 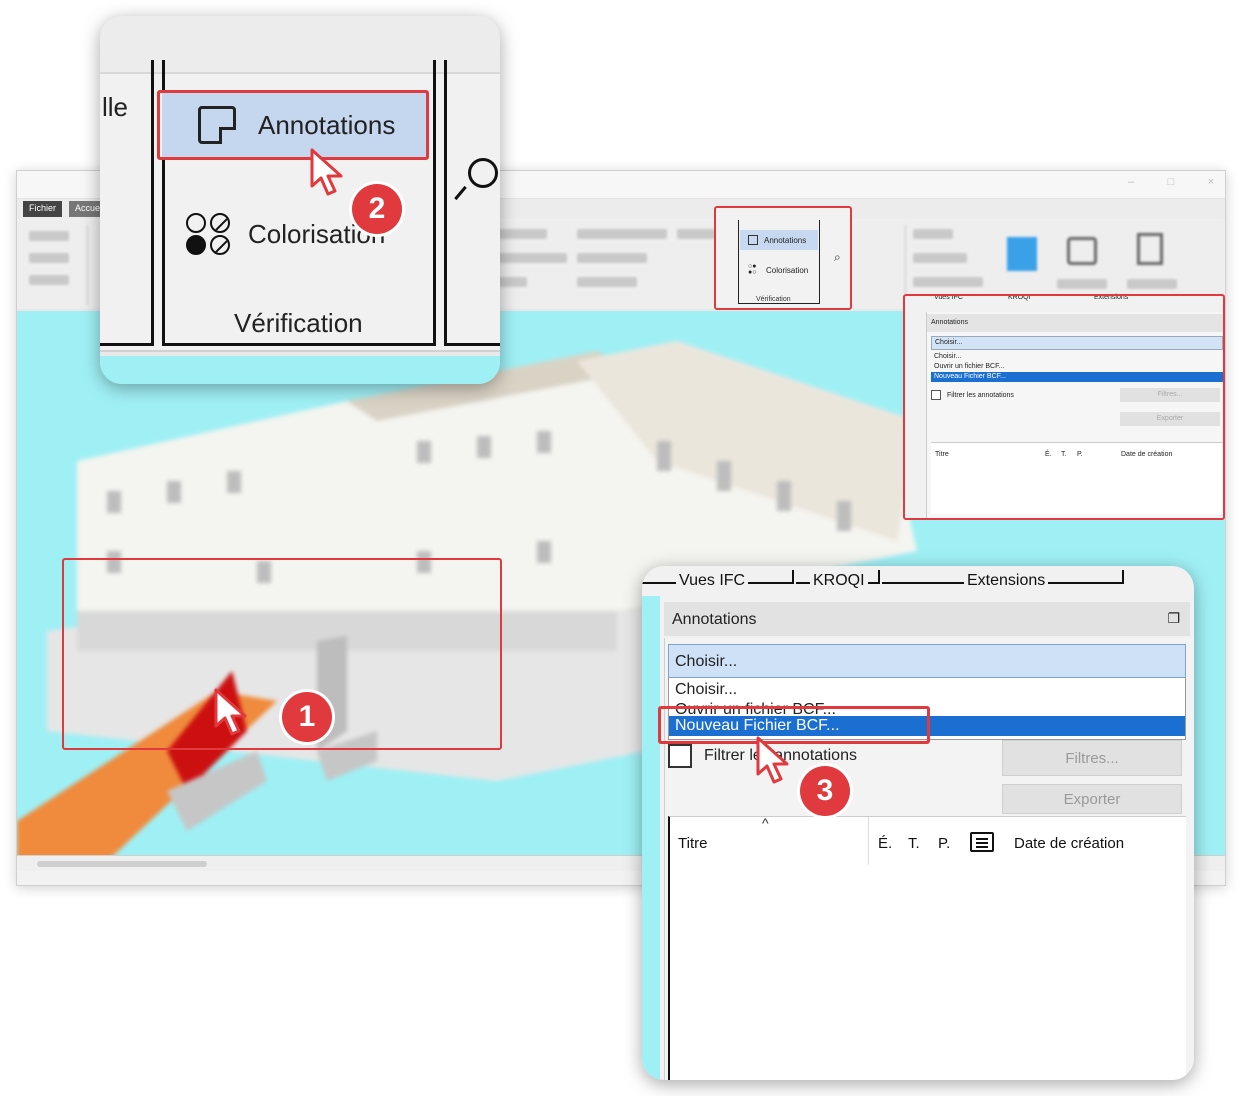 I want to click on restore-window-icon: ❐, so click(x=1173, y=618).